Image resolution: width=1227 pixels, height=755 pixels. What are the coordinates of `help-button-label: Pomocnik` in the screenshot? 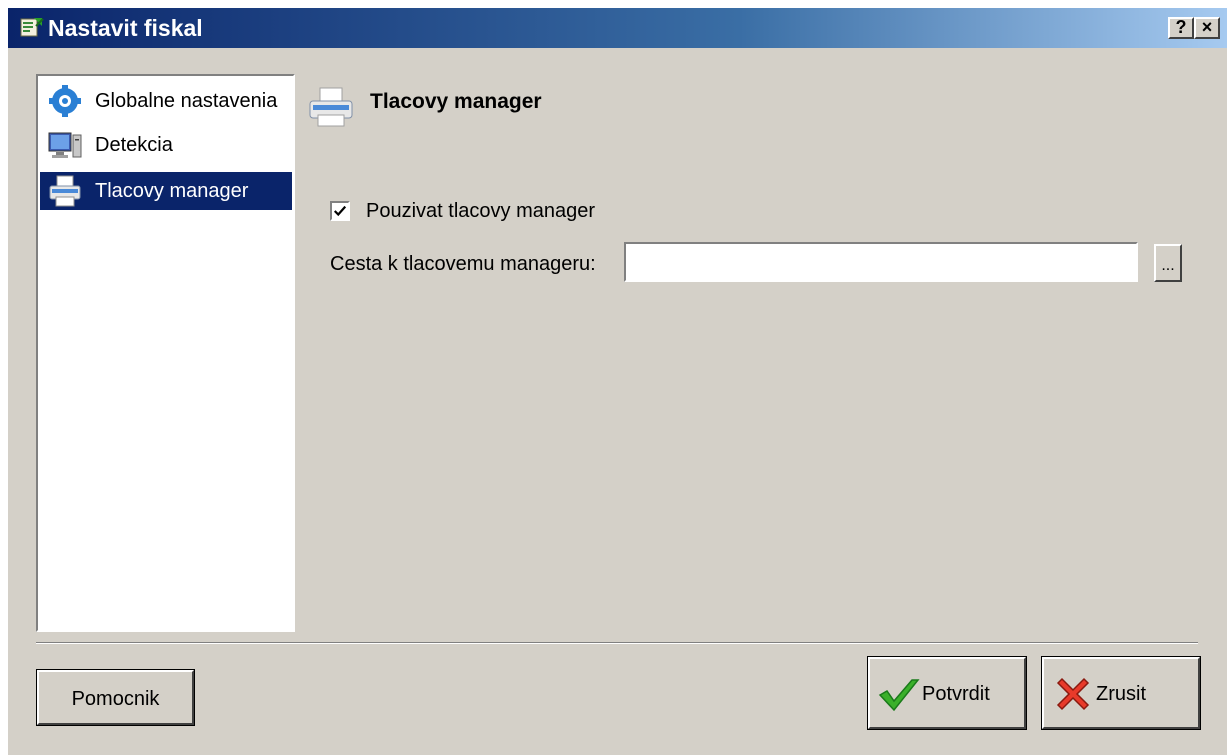 It's located at (115, 699).